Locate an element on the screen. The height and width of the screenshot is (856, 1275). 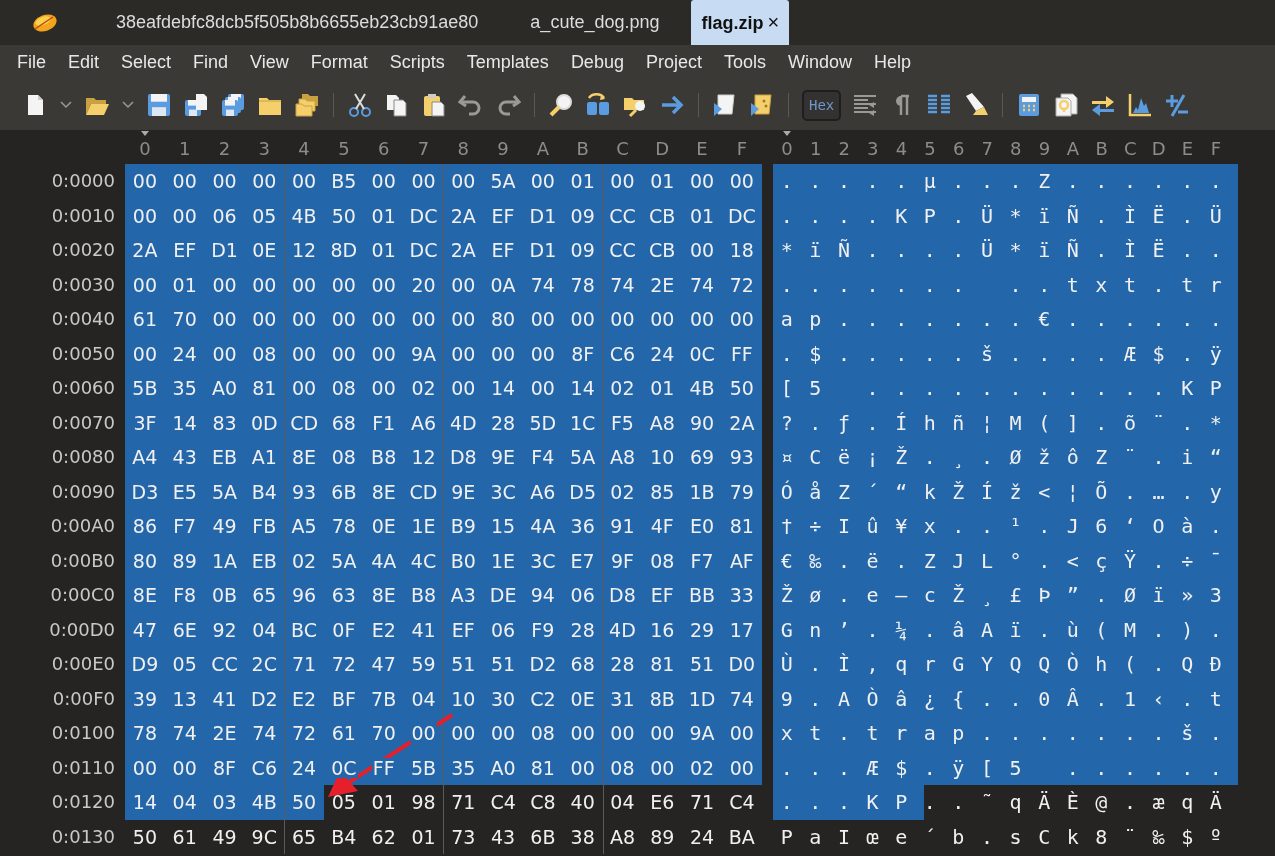
run-template-icon is located at coordinates (762, 105).